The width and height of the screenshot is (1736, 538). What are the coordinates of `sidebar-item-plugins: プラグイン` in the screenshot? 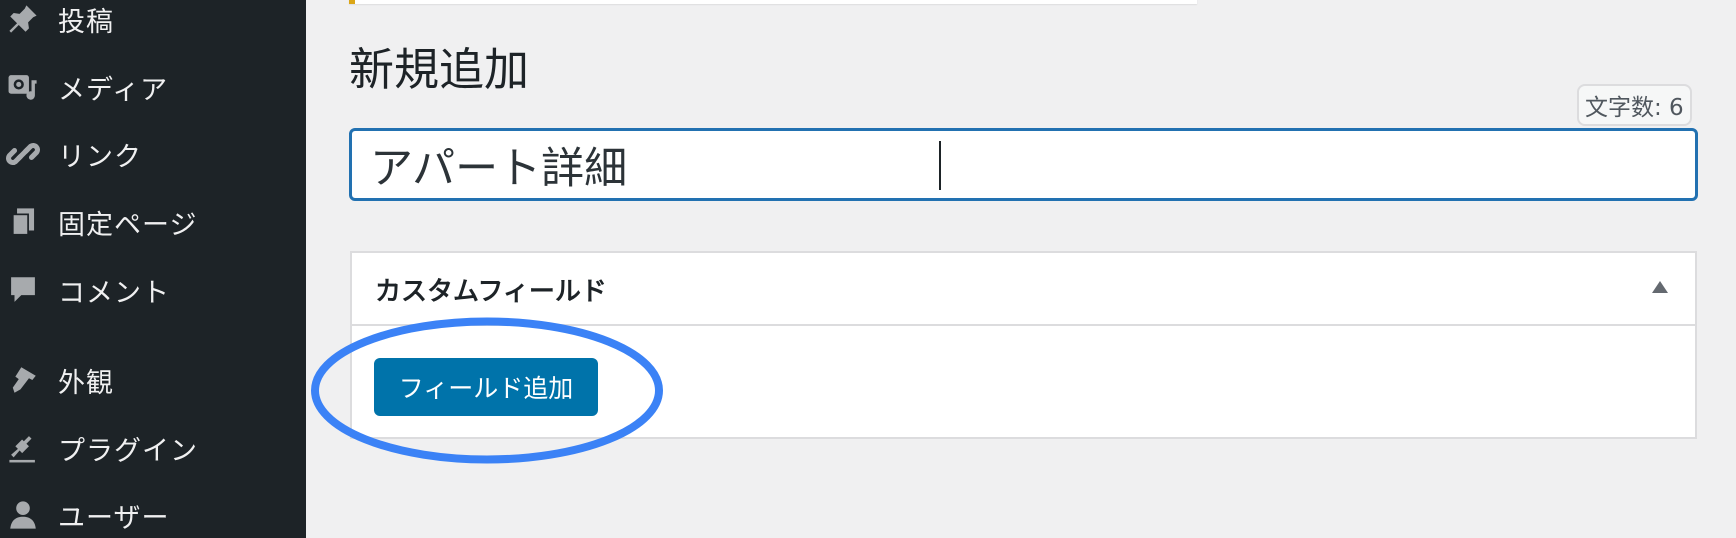 It's located at (153, 448).